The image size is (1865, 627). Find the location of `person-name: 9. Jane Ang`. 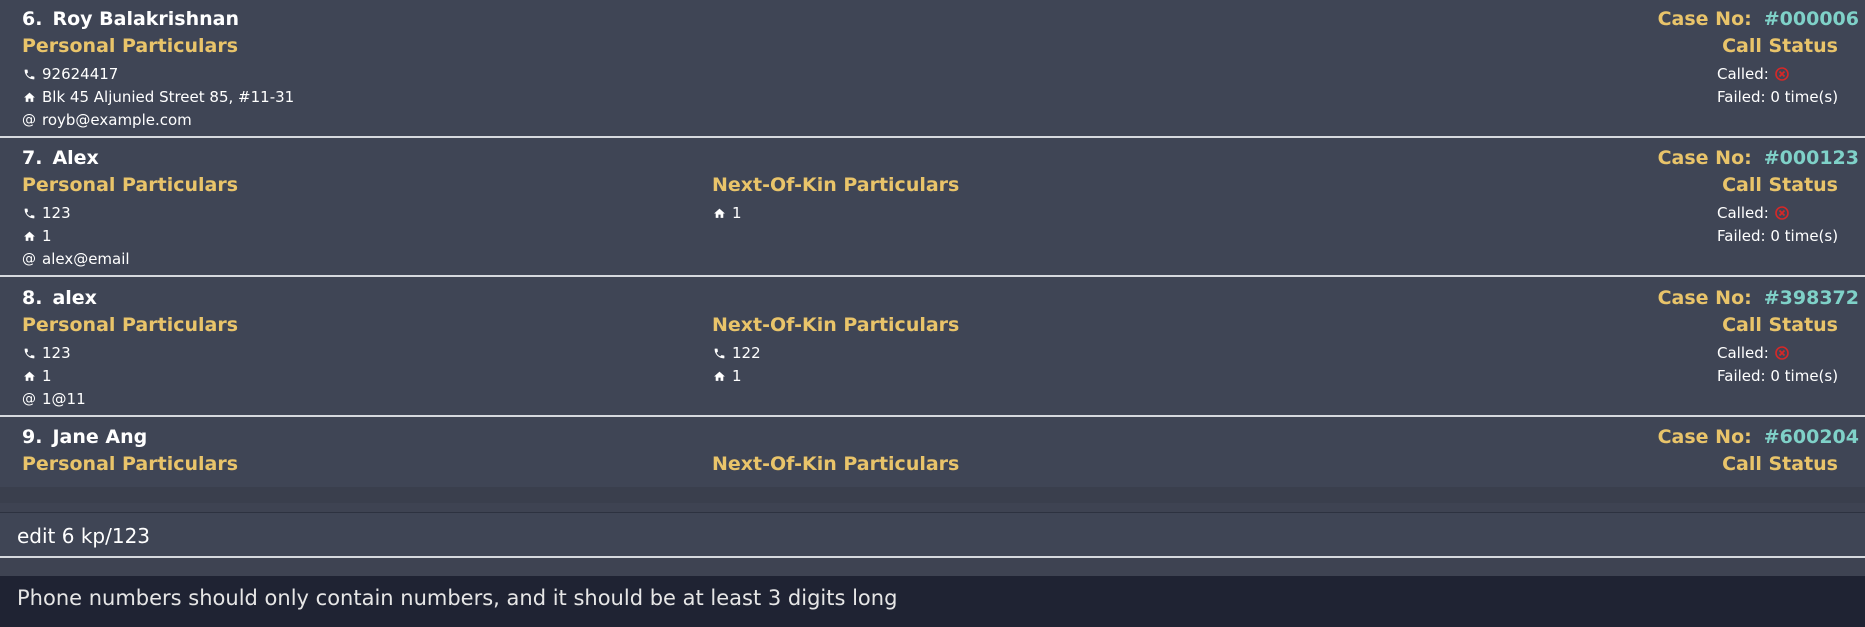

person-name: 9. Jane Ang is located at coordinates (84, 437).